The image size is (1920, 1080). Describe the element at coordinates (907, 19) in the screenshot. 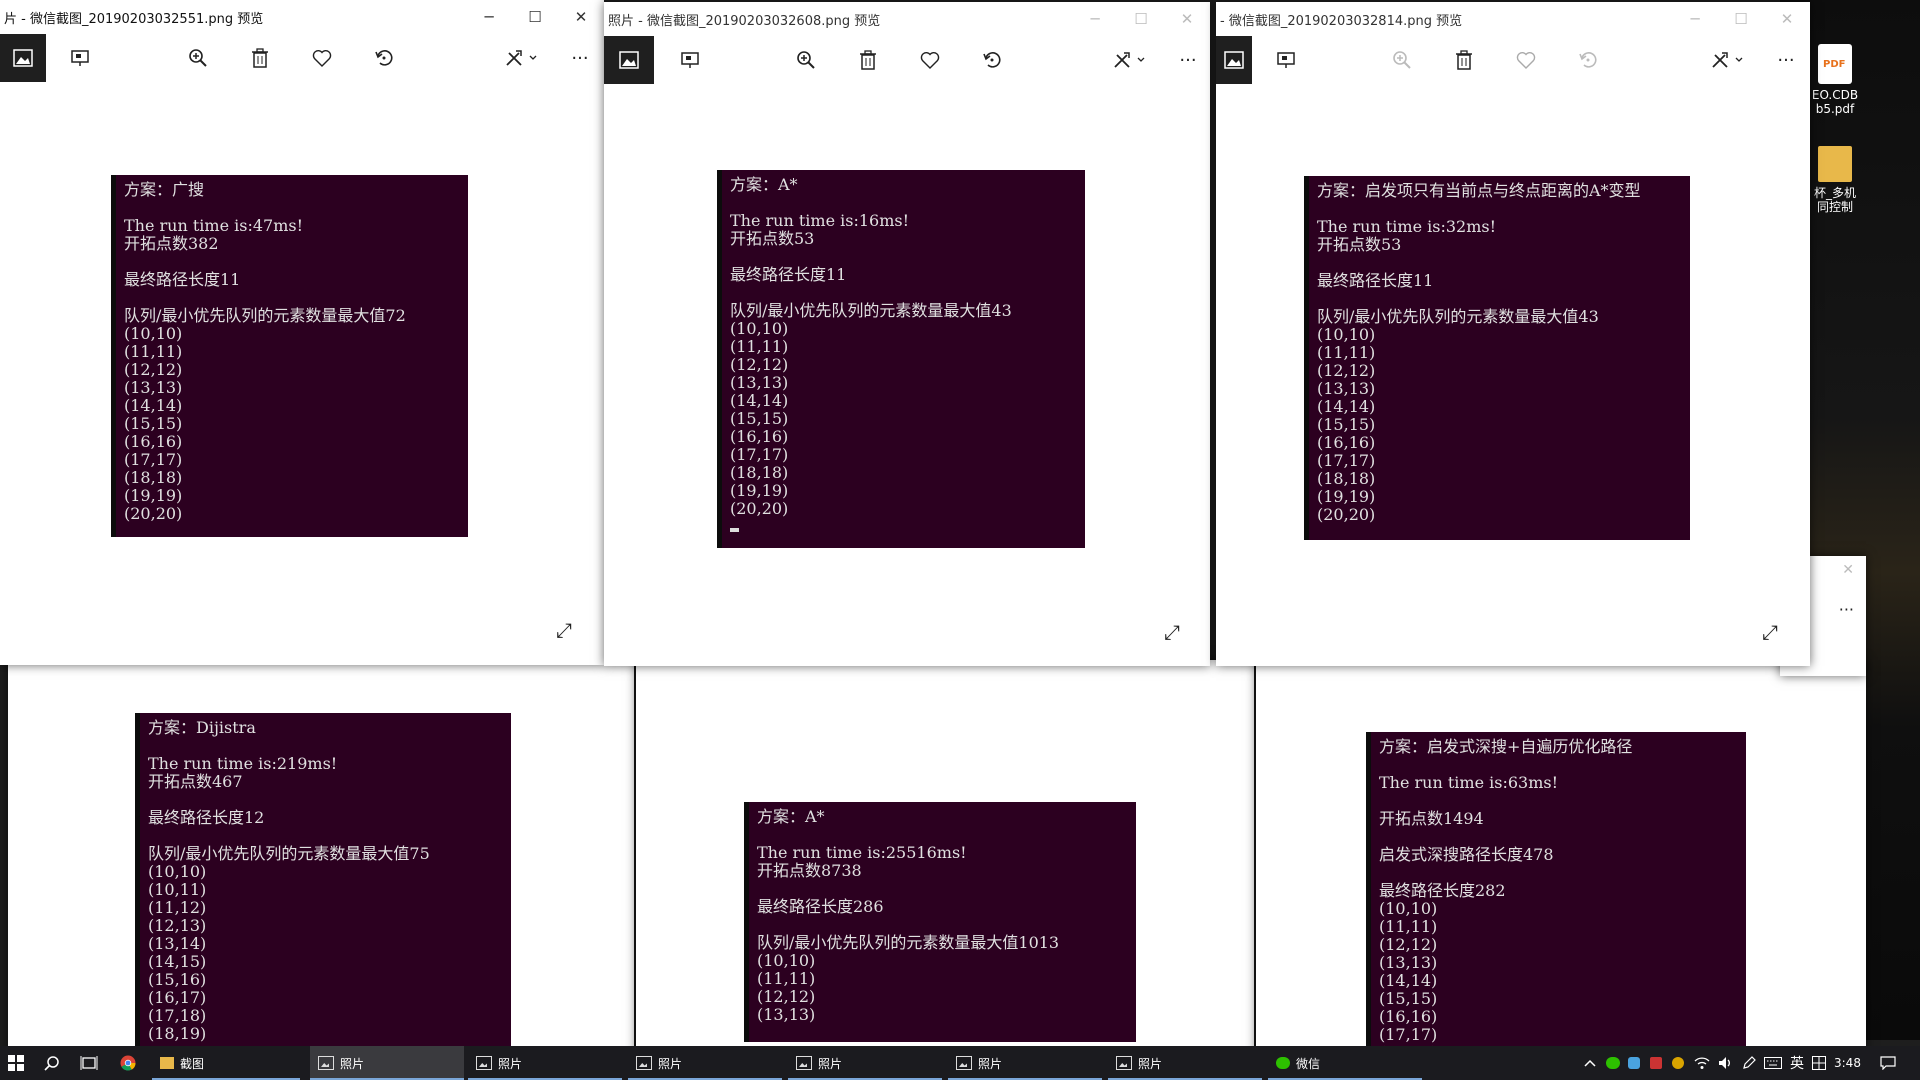

I see `title-bar: 照片 - 微信截图_20190203032608.png 预览 ─ ☐ ✕` at that location.